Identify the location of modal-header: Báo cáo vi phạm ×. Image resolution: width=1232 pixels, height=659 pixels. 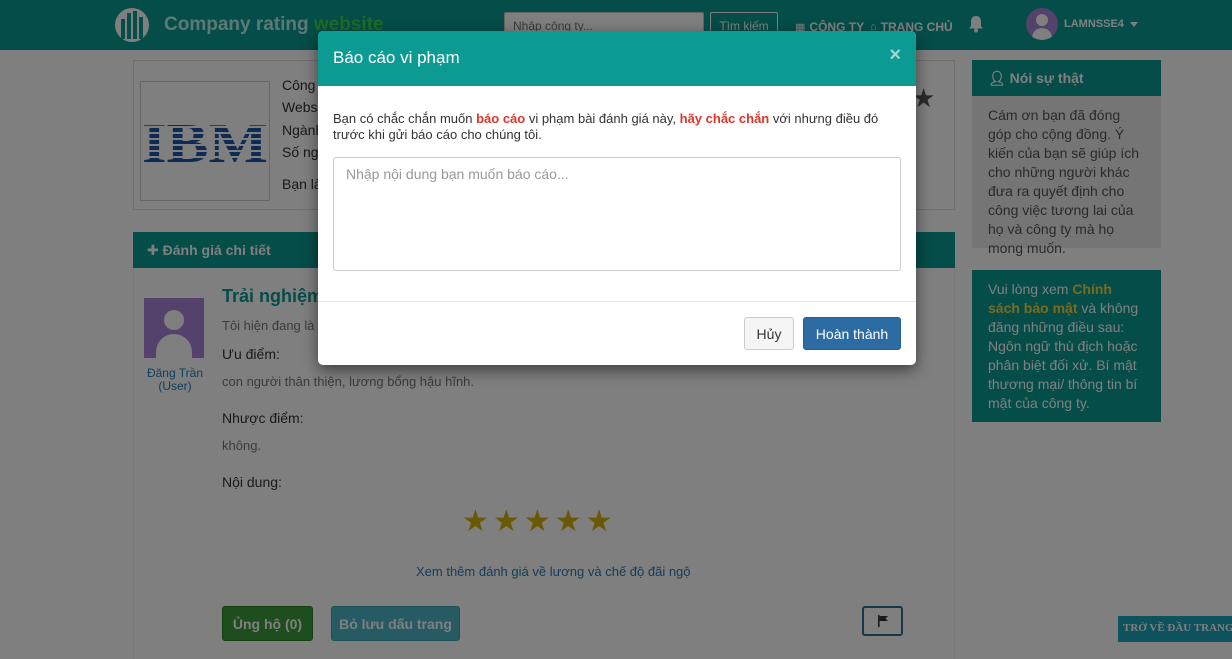
(617, 58).